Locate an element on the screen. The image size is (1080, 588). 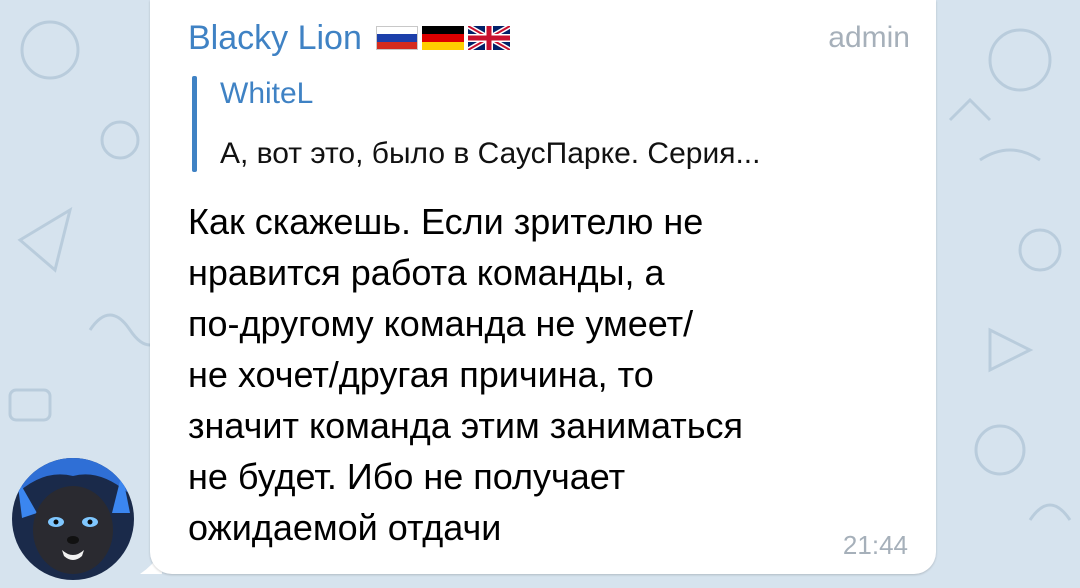
message-line: не хочет/другая причина, то is located at coordinates (421, 374).